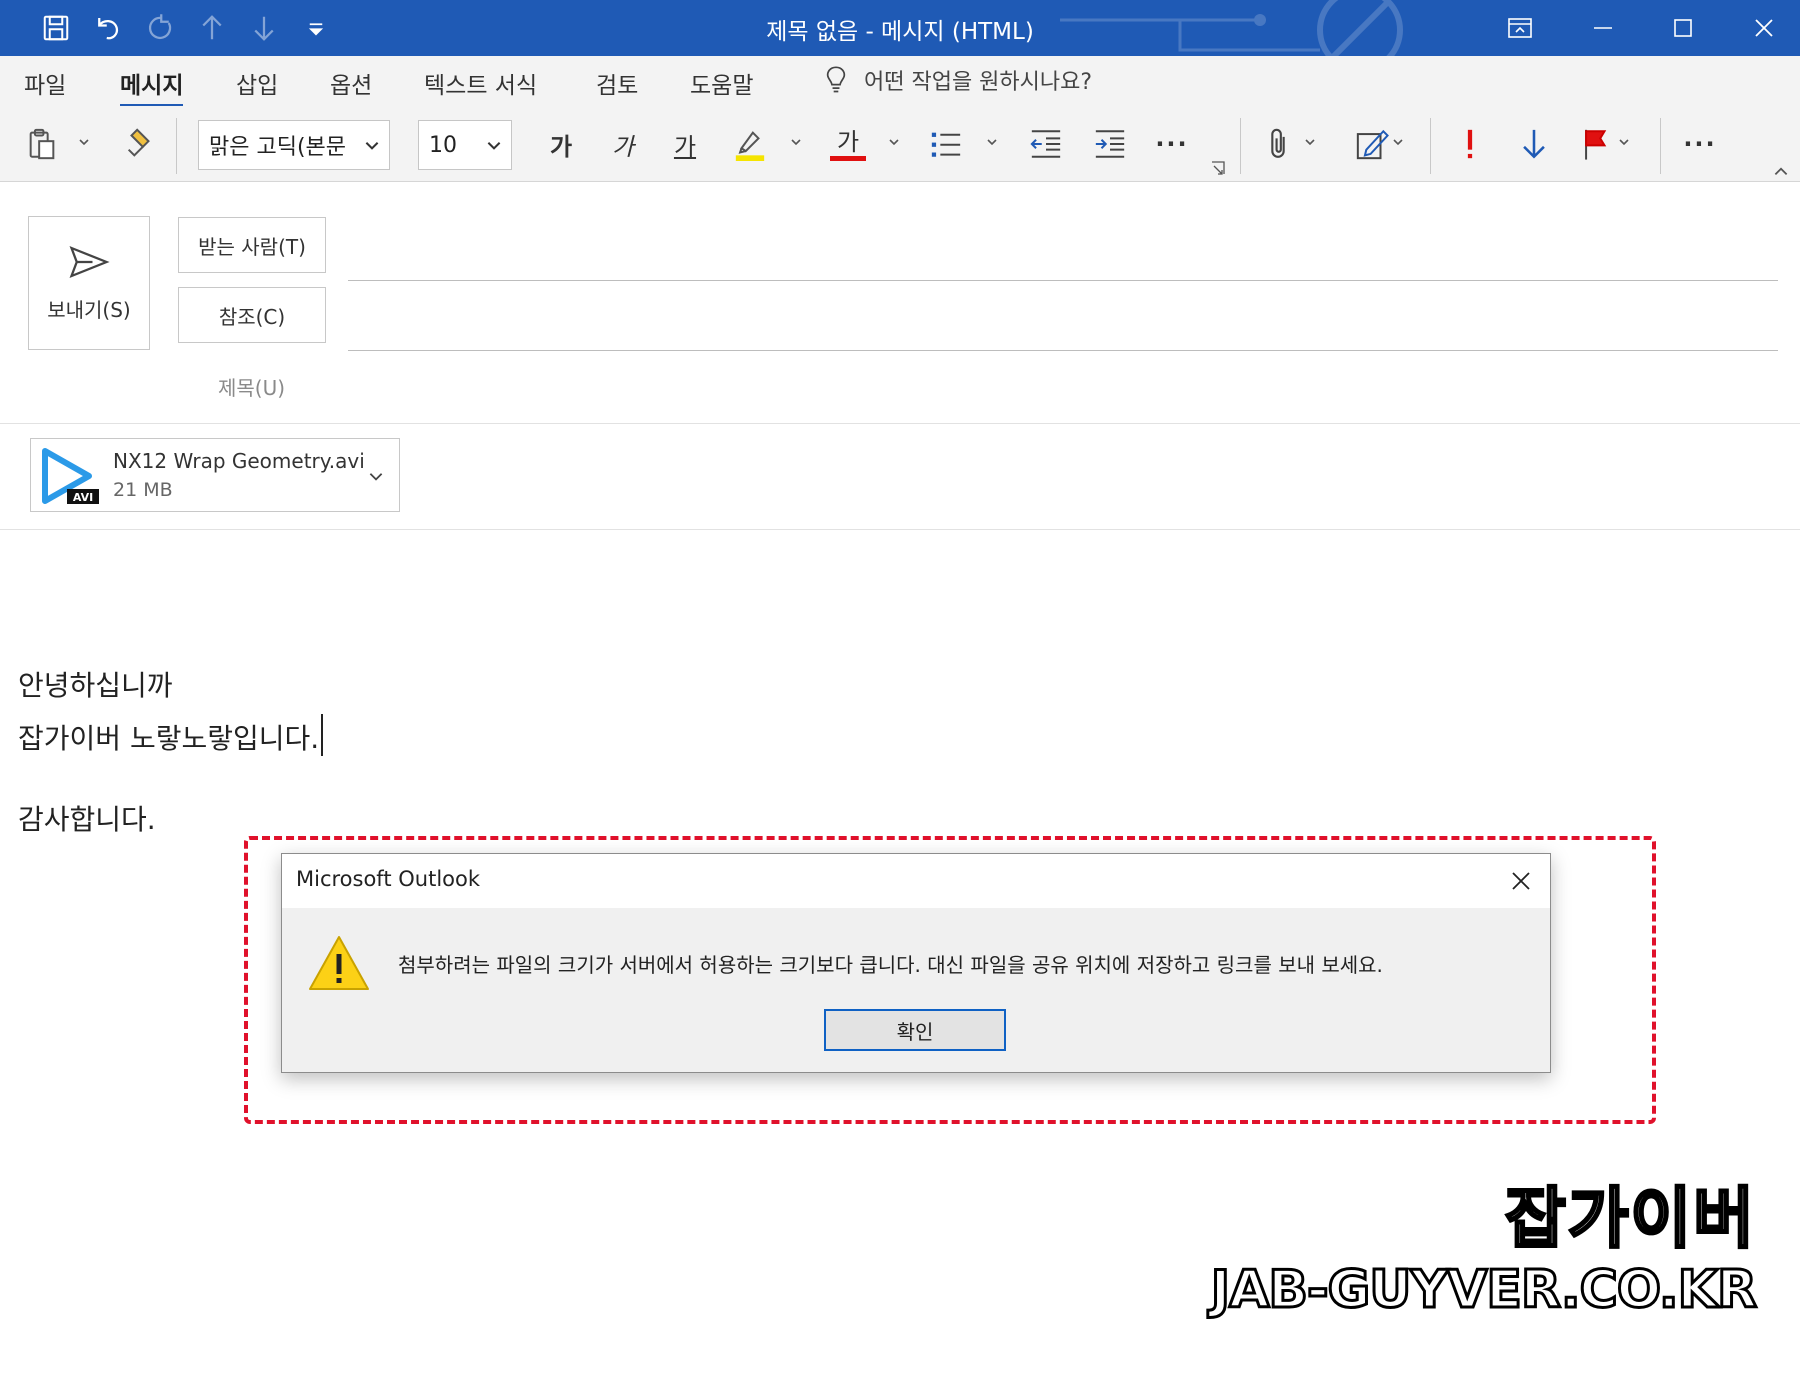 The image size is (1800, 1379). I want to click on tab-format-text: 텍스트 서식, so click(480, 83).